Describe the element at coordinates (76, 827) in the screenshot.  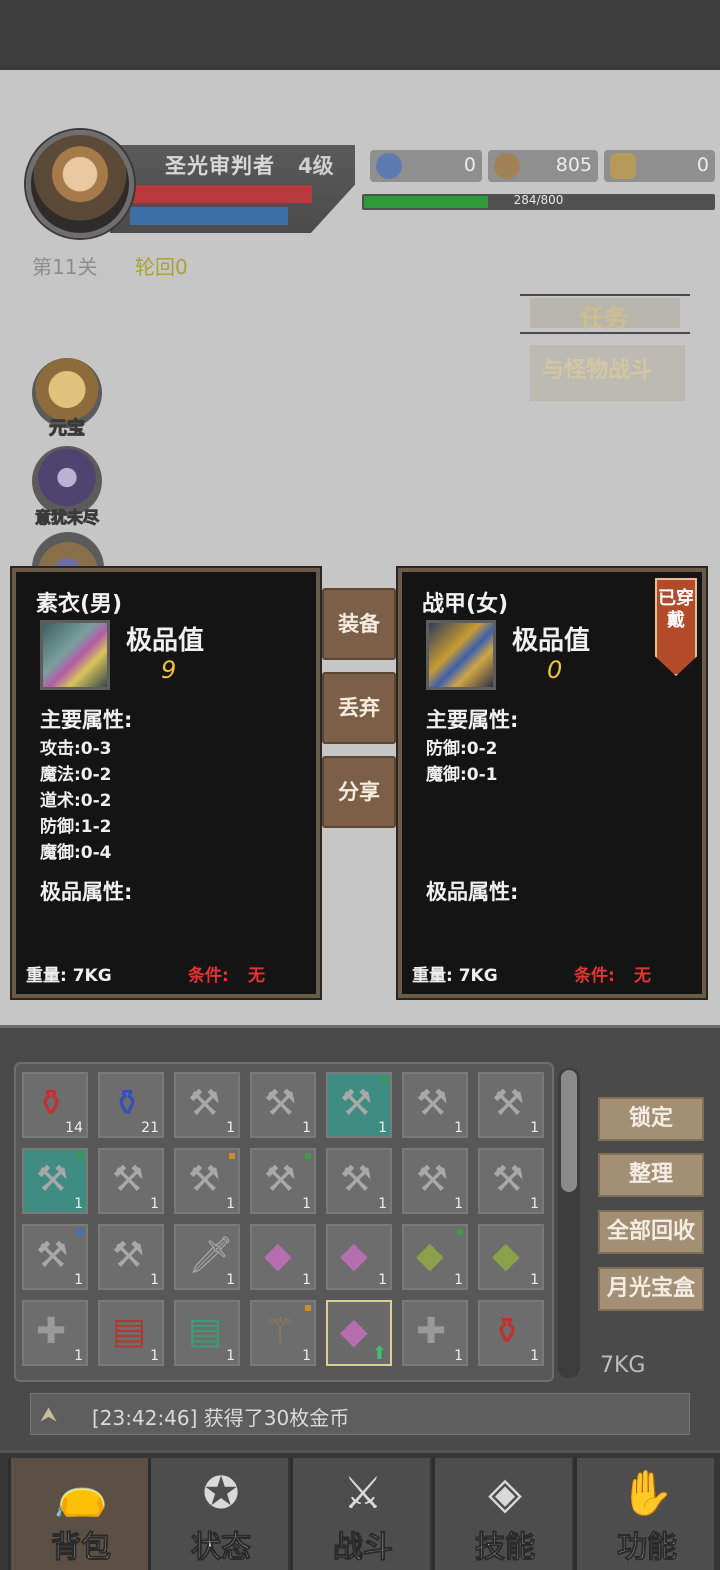
I see `stat-line: 防御:1-2` at that location.